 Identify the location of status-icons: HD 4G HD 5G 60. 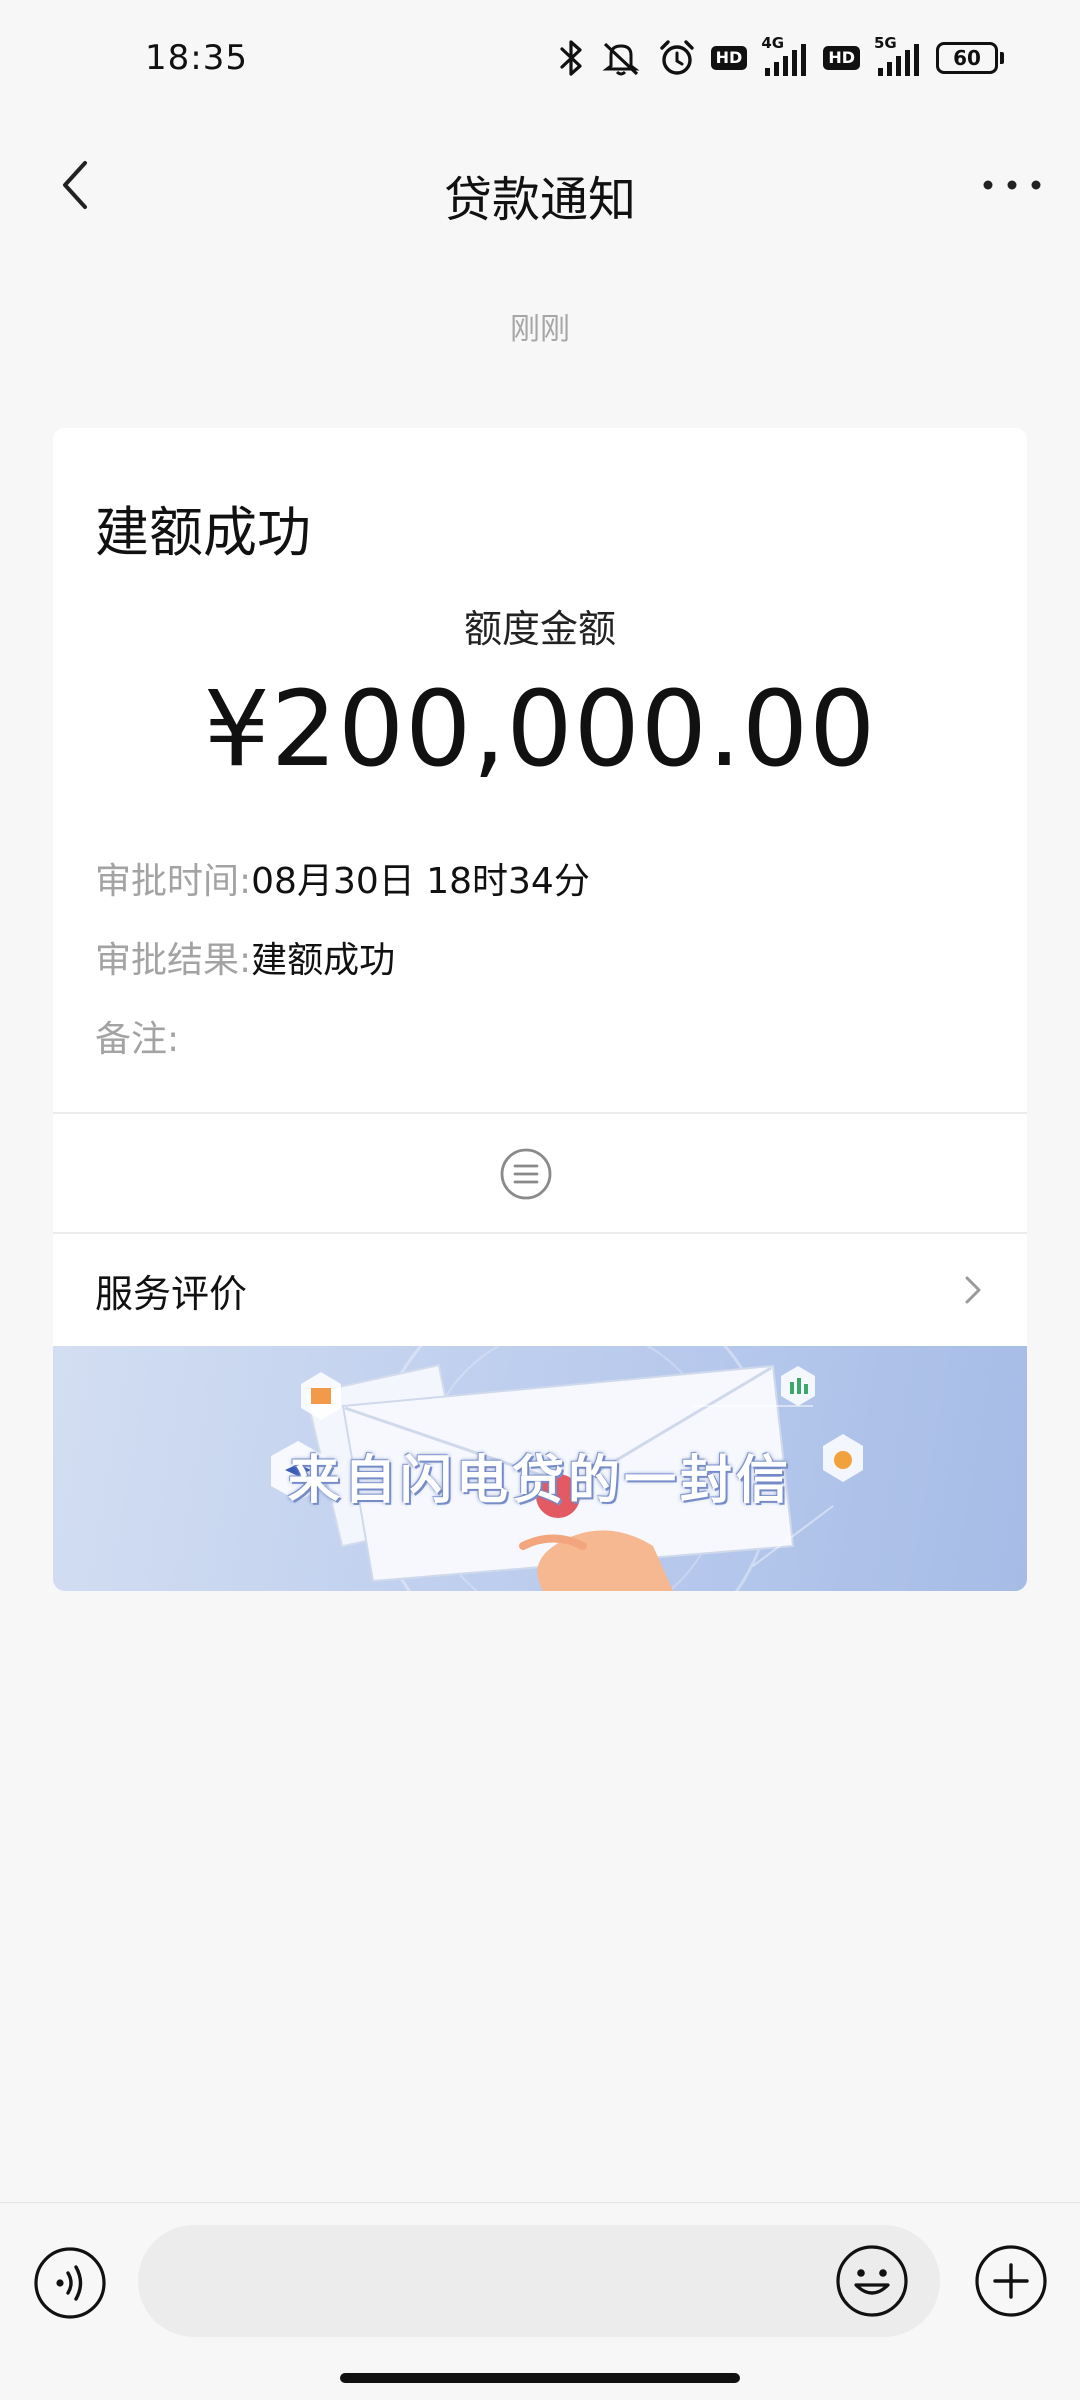
(781, 57).